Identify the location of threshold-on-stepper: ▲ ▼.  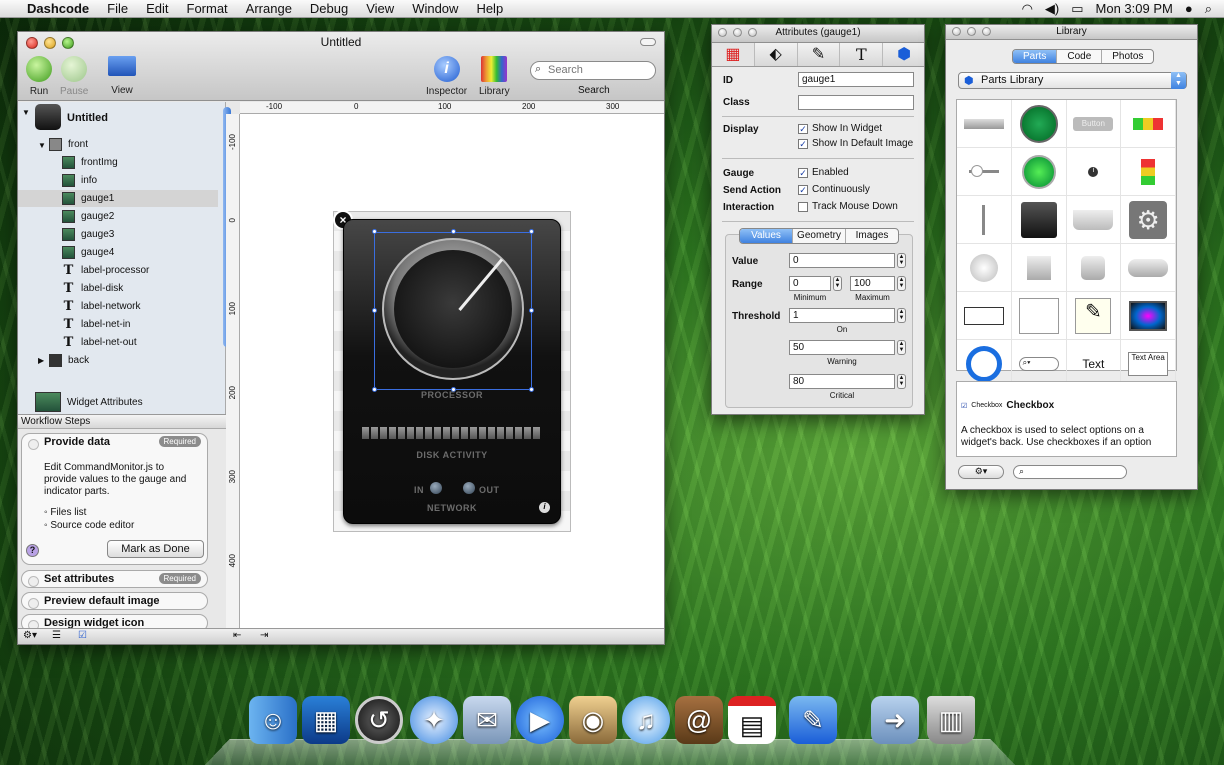
(901, 315).